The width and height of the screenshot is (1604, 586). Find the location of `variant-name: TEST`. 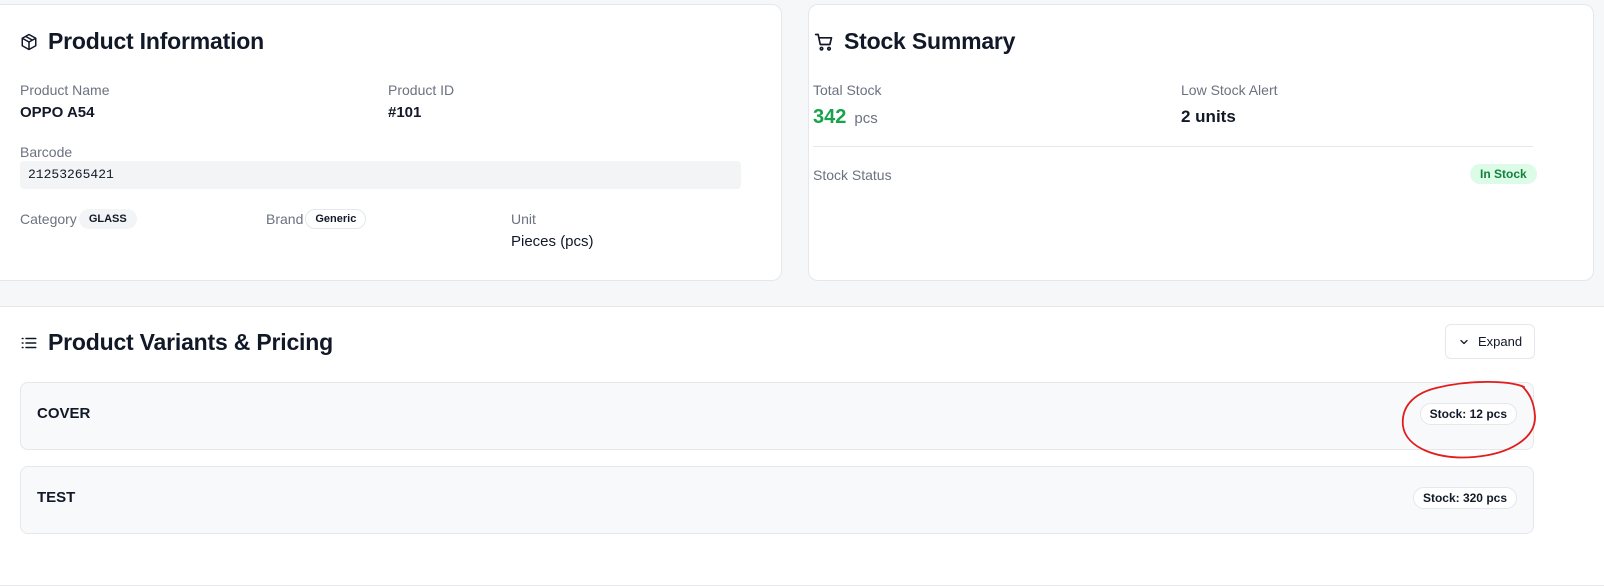

variant-name: TEST is located at coordinates (56, 497).